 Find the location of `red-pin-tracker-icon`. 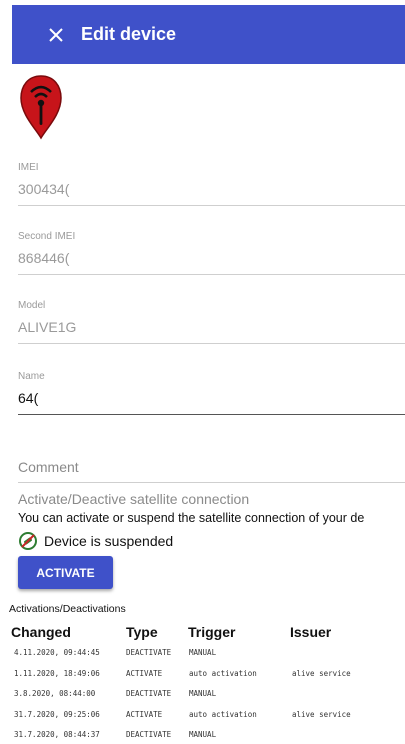

red-pin-tracker-icon is located at coordinates (41, 107).